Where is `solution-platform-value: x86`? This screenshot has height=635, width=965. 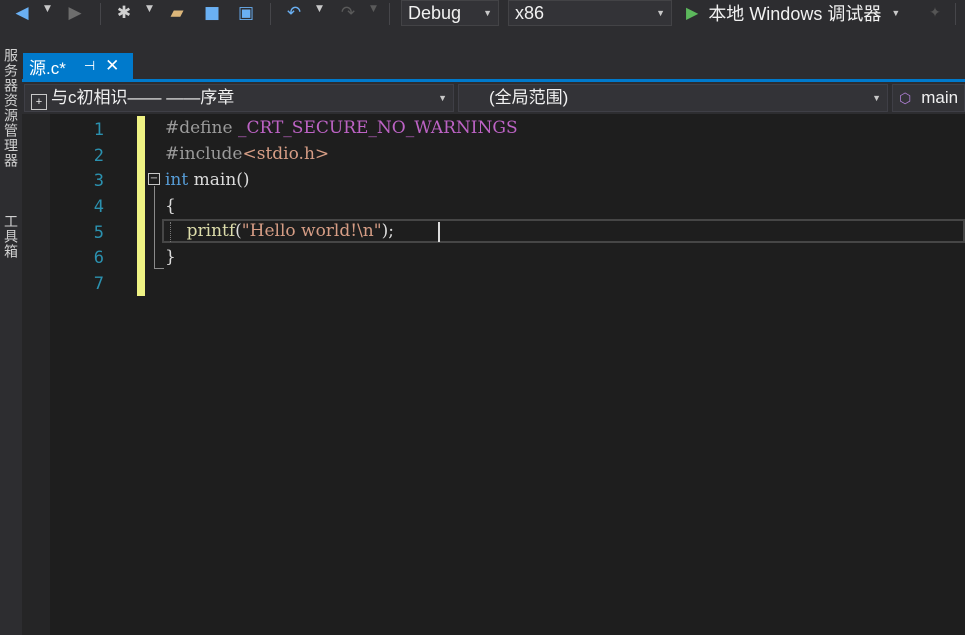 solution-platform-value: x86 is located at coordinates (530, 13).